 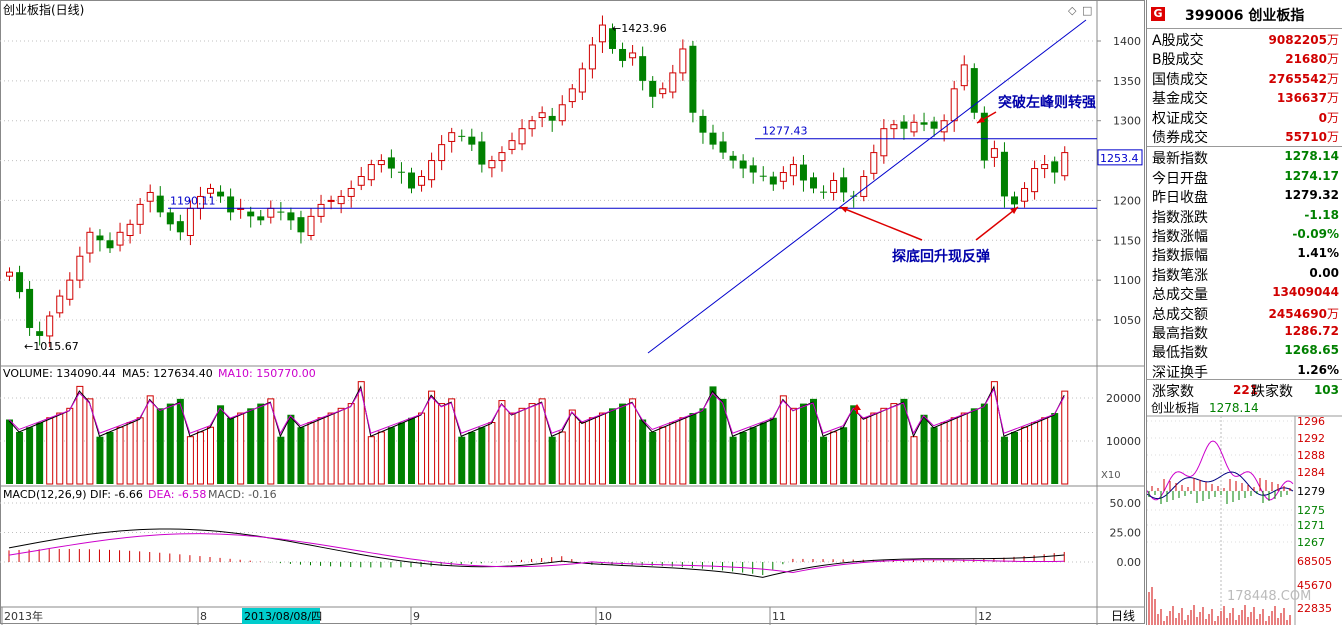 What do you see at coordinates (1214, 16) in the screenshot?
I see `stock-code: 399006` at bounding box center [1214, 16].